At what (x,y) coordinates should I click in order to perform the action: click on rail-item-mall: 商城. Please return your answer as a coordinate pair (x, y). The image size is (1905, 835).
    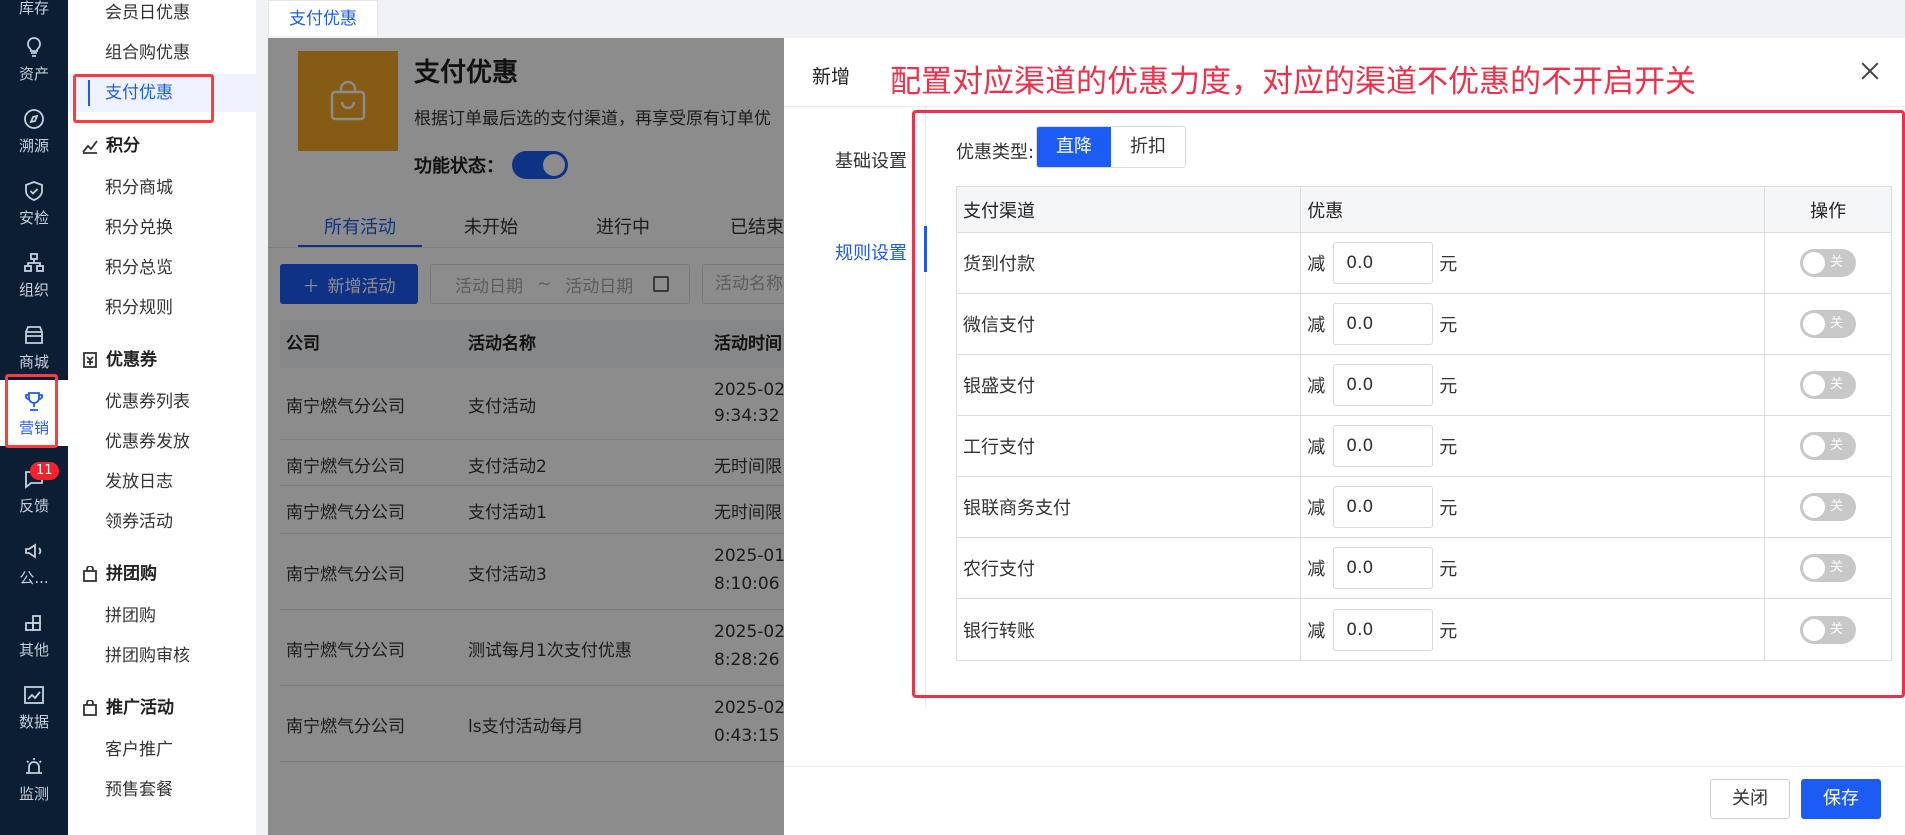
    Looking at the image, I should click on (34, 347).